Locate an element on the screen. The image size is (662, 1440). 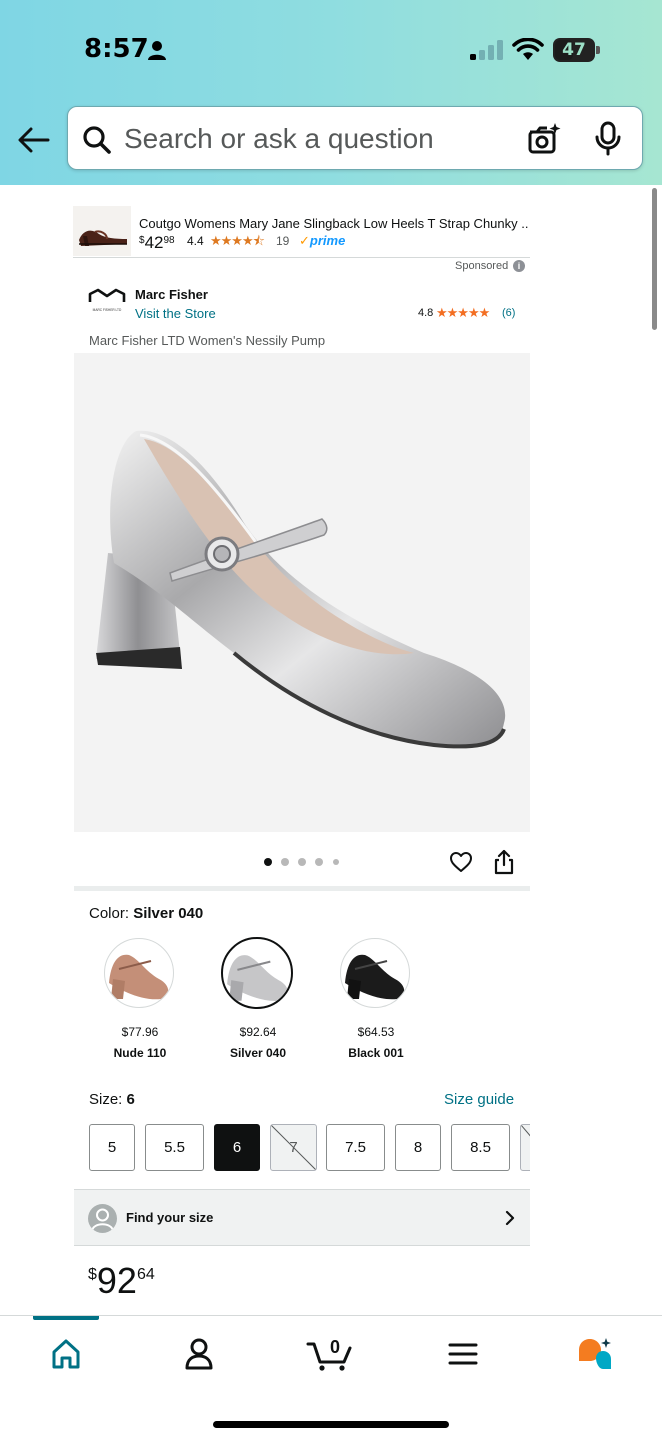
color-label: Color: Silver 040 is located at coordinates (146, 913).